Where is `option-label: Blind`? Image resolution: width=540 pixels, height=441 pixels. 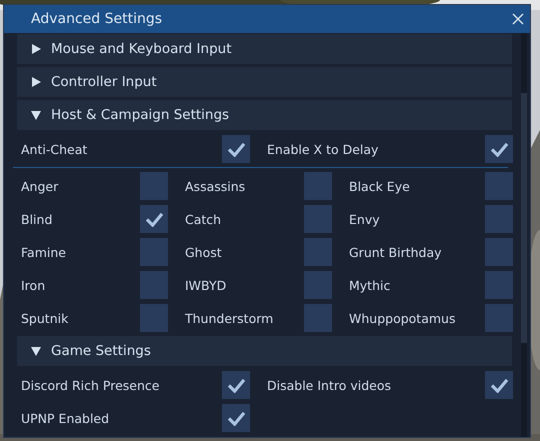 option-label: Blind is located at coordinates (36, 219).